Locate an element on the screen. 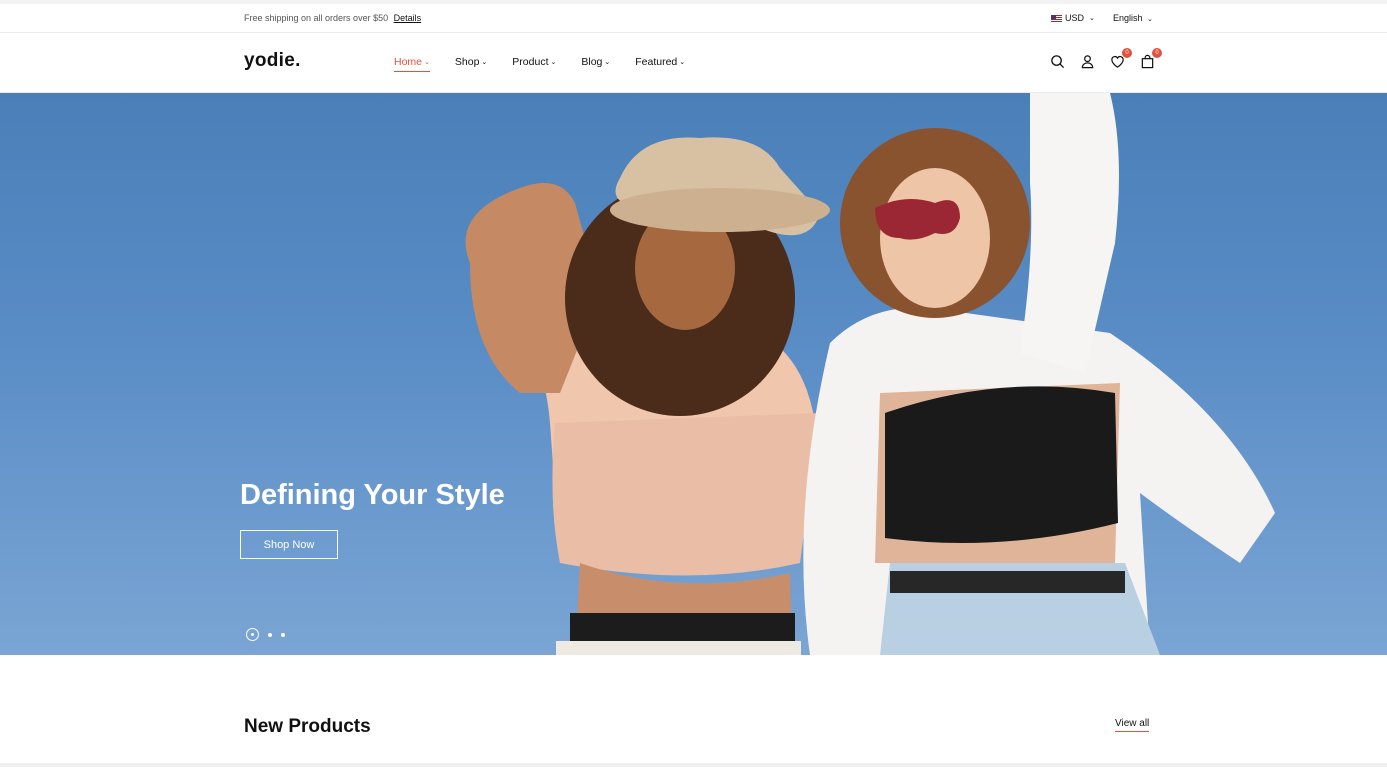 The image size is (1387, 767). cart-count-badge: 0 is located at coordinates (1157, 53).